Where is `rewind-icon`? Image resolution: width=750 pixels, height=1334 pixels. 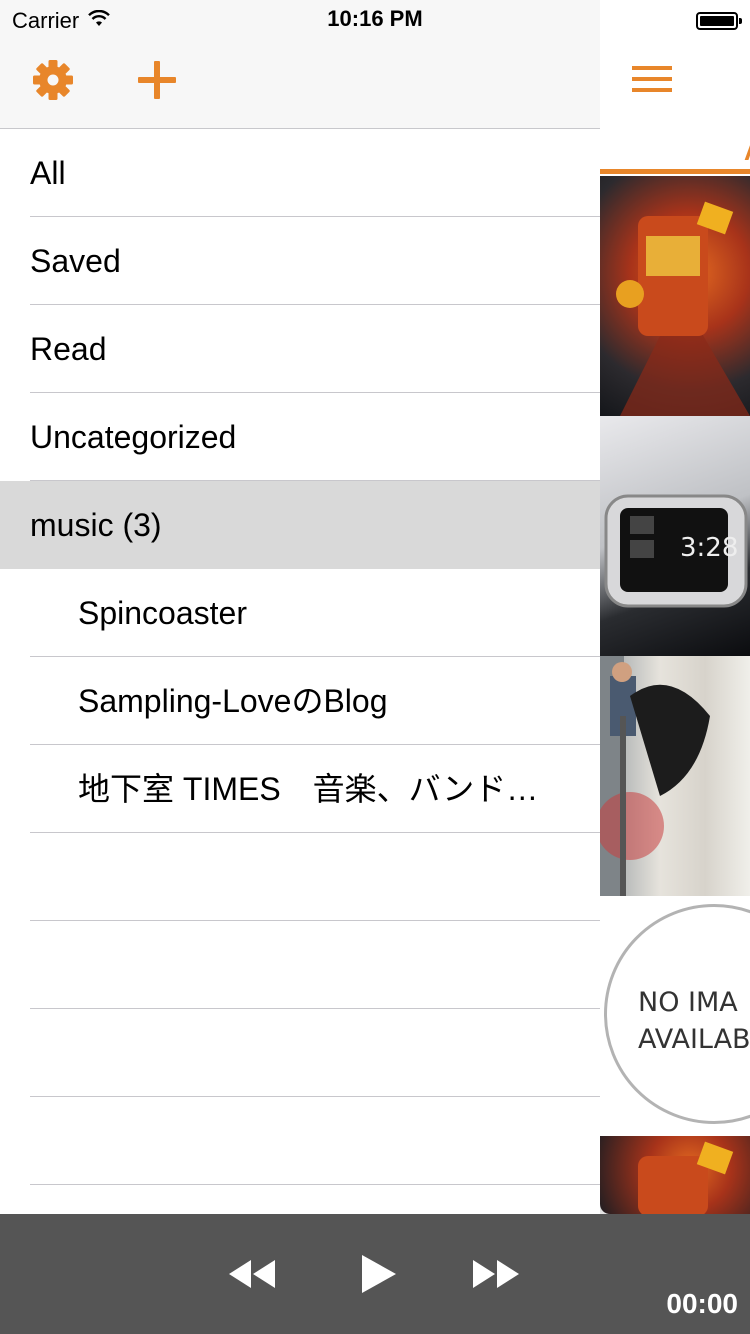 rewind-icon is located at coordinates (252, 1276).